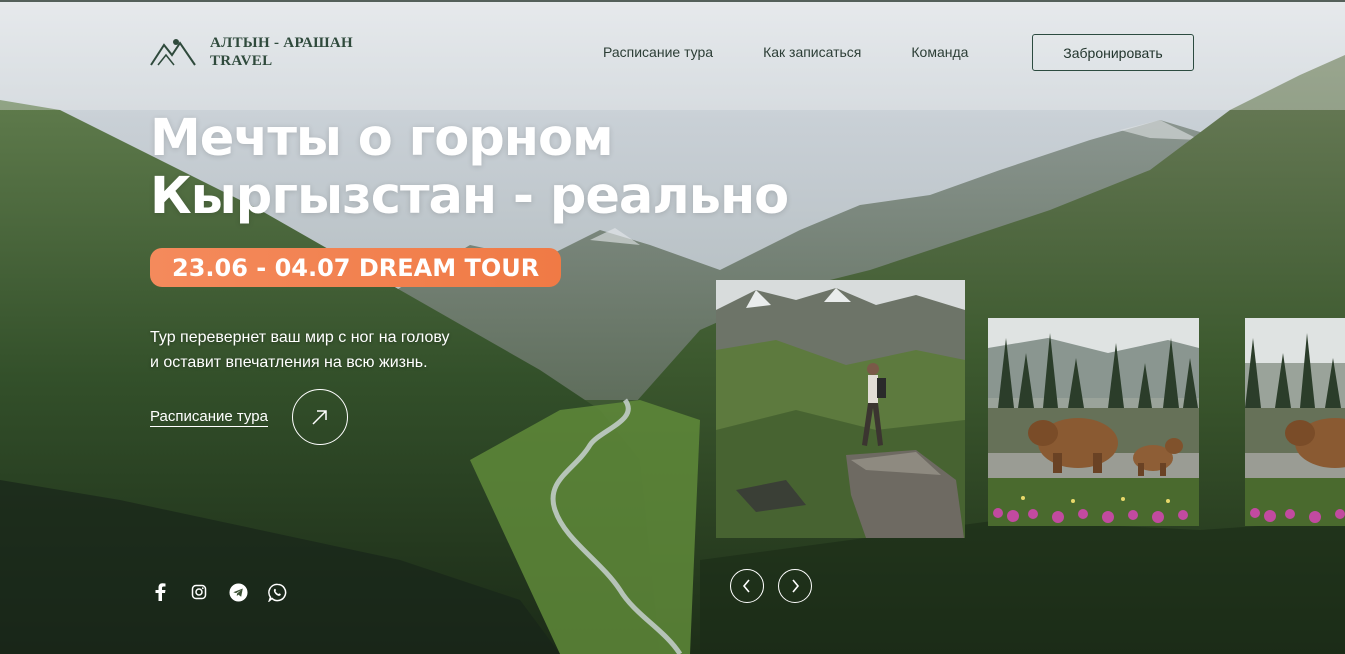 This screenshot has width=1345, height=654. What do you see at coordinates (300, 337) in the screenshot?
I see `description-line1: Тур перевернет ваш мир с ног на голову` at bounding box center [300, 337].